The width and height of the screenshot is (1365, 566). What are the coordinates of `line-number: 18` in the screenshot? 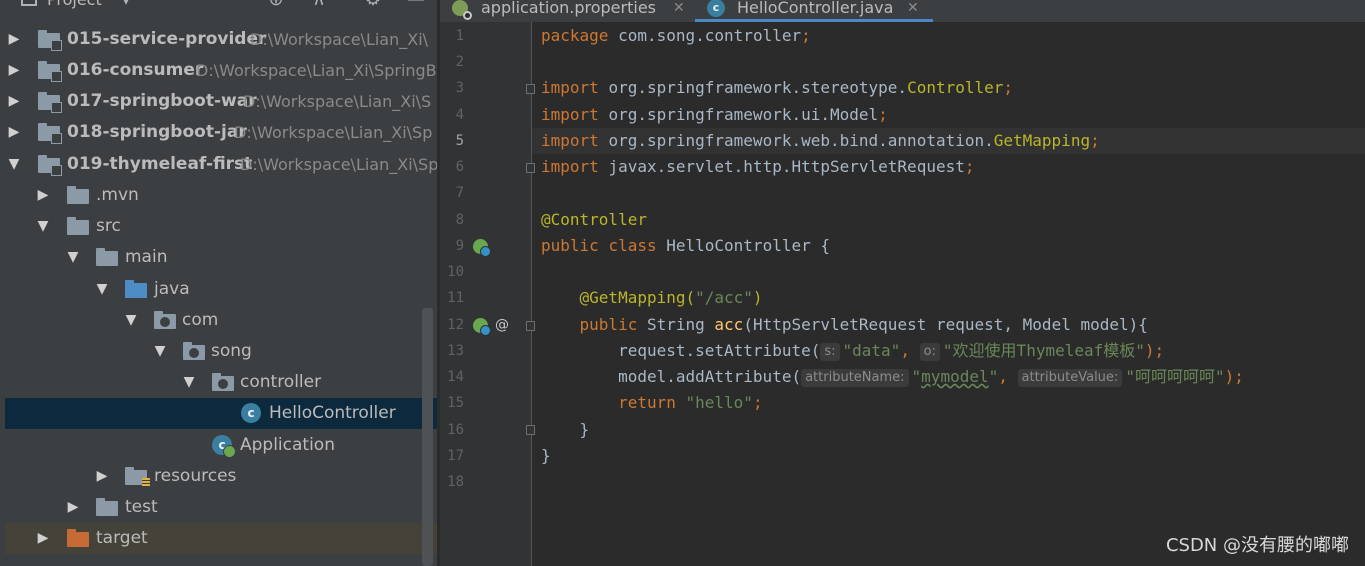 It's located at (455, 482).